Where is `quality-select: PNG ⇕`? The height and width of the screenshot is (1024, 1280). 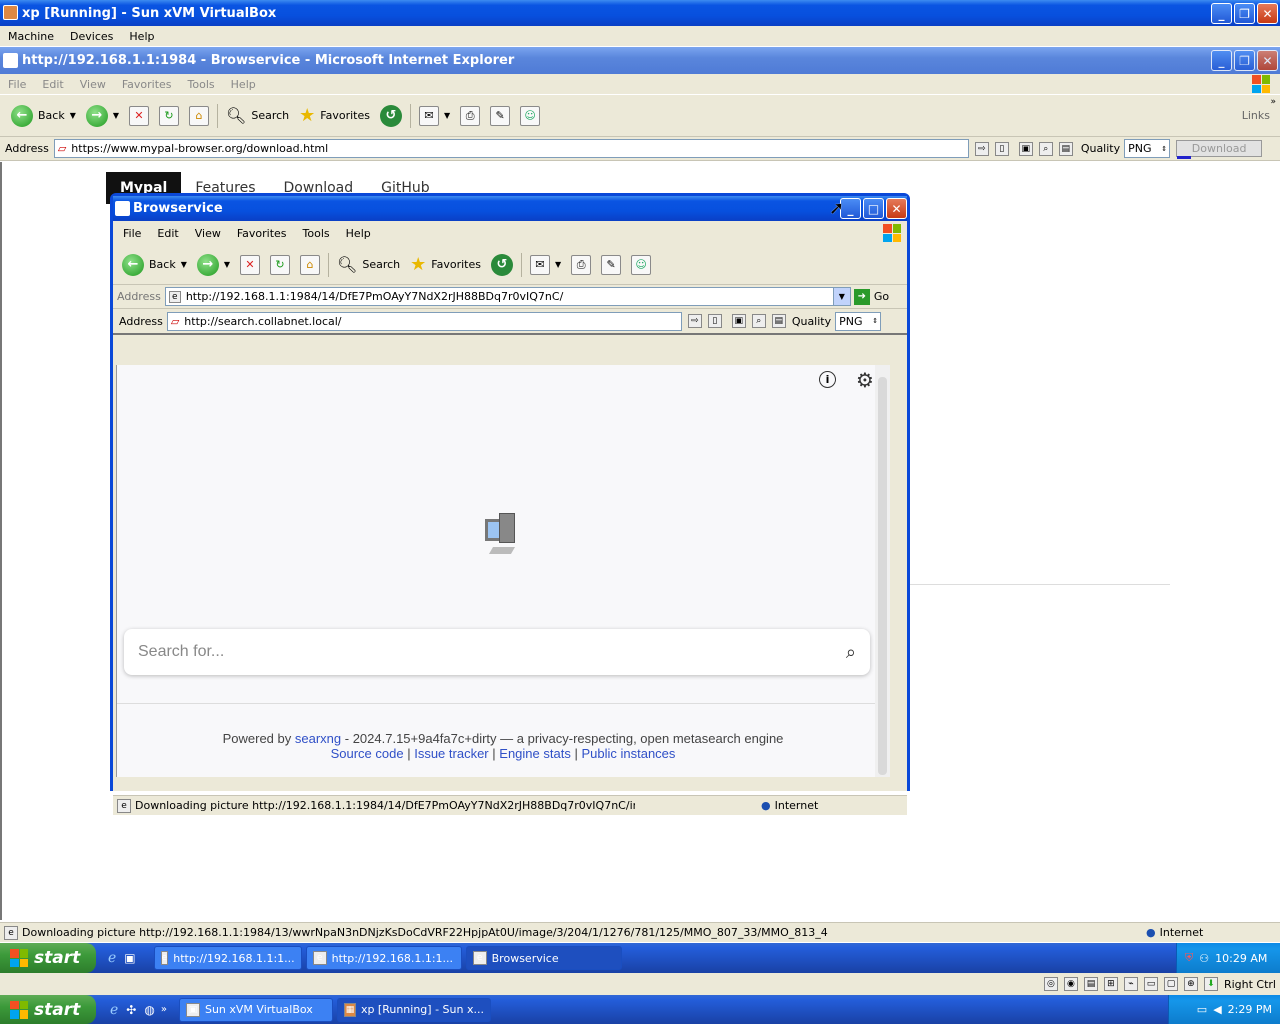
quality-select: PNG ⇕ is located at coordinates (1147, 148).